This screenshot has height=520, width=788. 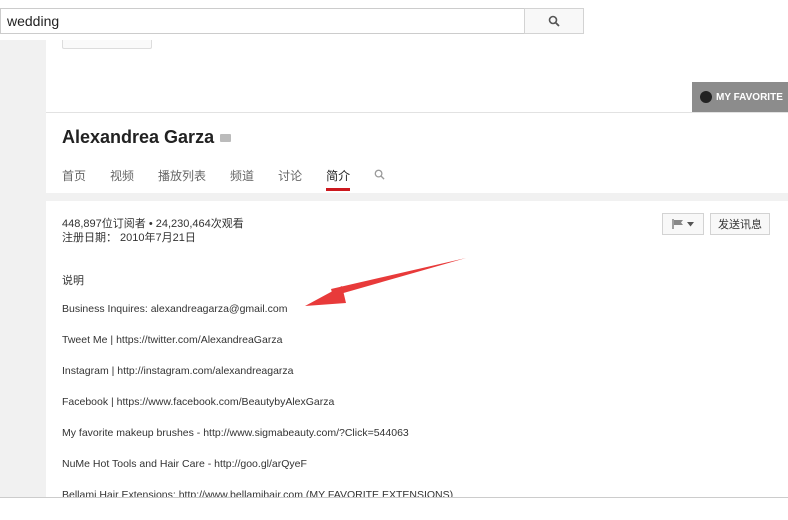 I want to click on channel-tabs: 首页 视频 播放列表 频道 讨论 简介, so click(x=223, y=179).